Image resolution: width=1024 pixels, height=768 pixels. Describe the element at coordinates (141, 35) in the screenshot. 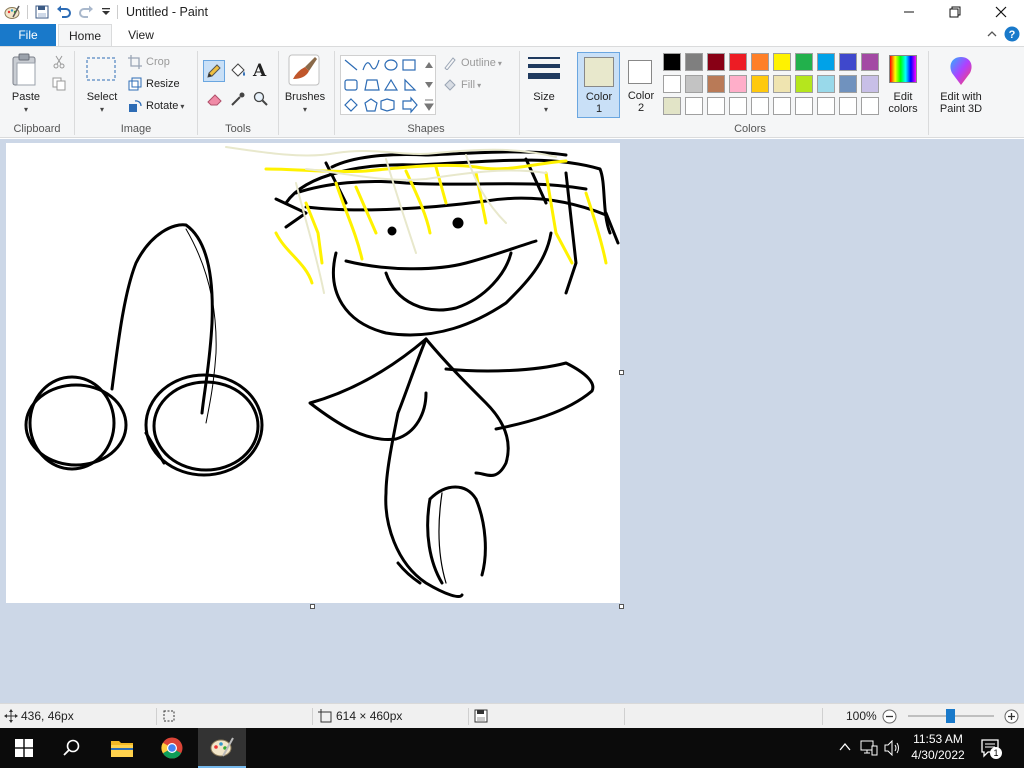

I see `tab-view: View` at that location.